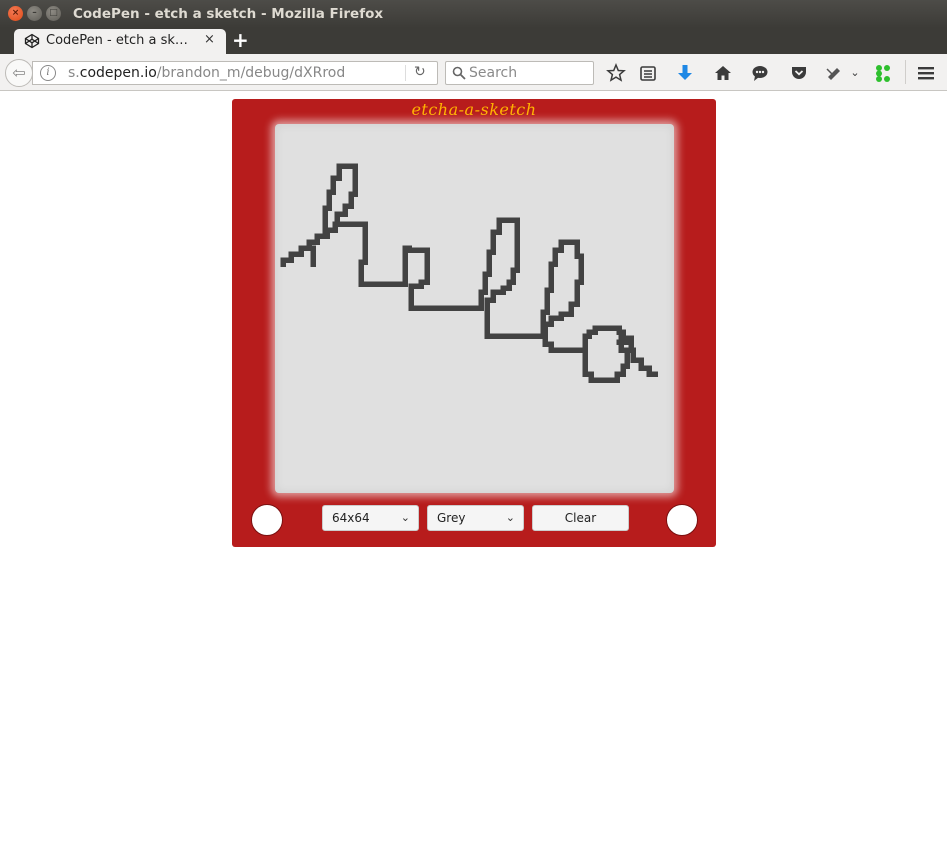 The height and width of the screenshot is (859, 947). I want to click on grid-size-select: 64x64 ⌄, so click(370, 518).